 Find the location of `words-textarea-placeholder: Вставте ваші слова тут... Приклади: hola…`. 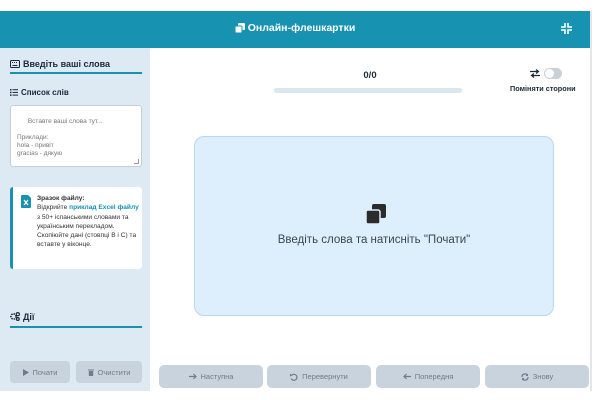

words-textarea-placeholder: Вставте ваші слова тут... Приклади: hola… is located at coordinates (60, 137).